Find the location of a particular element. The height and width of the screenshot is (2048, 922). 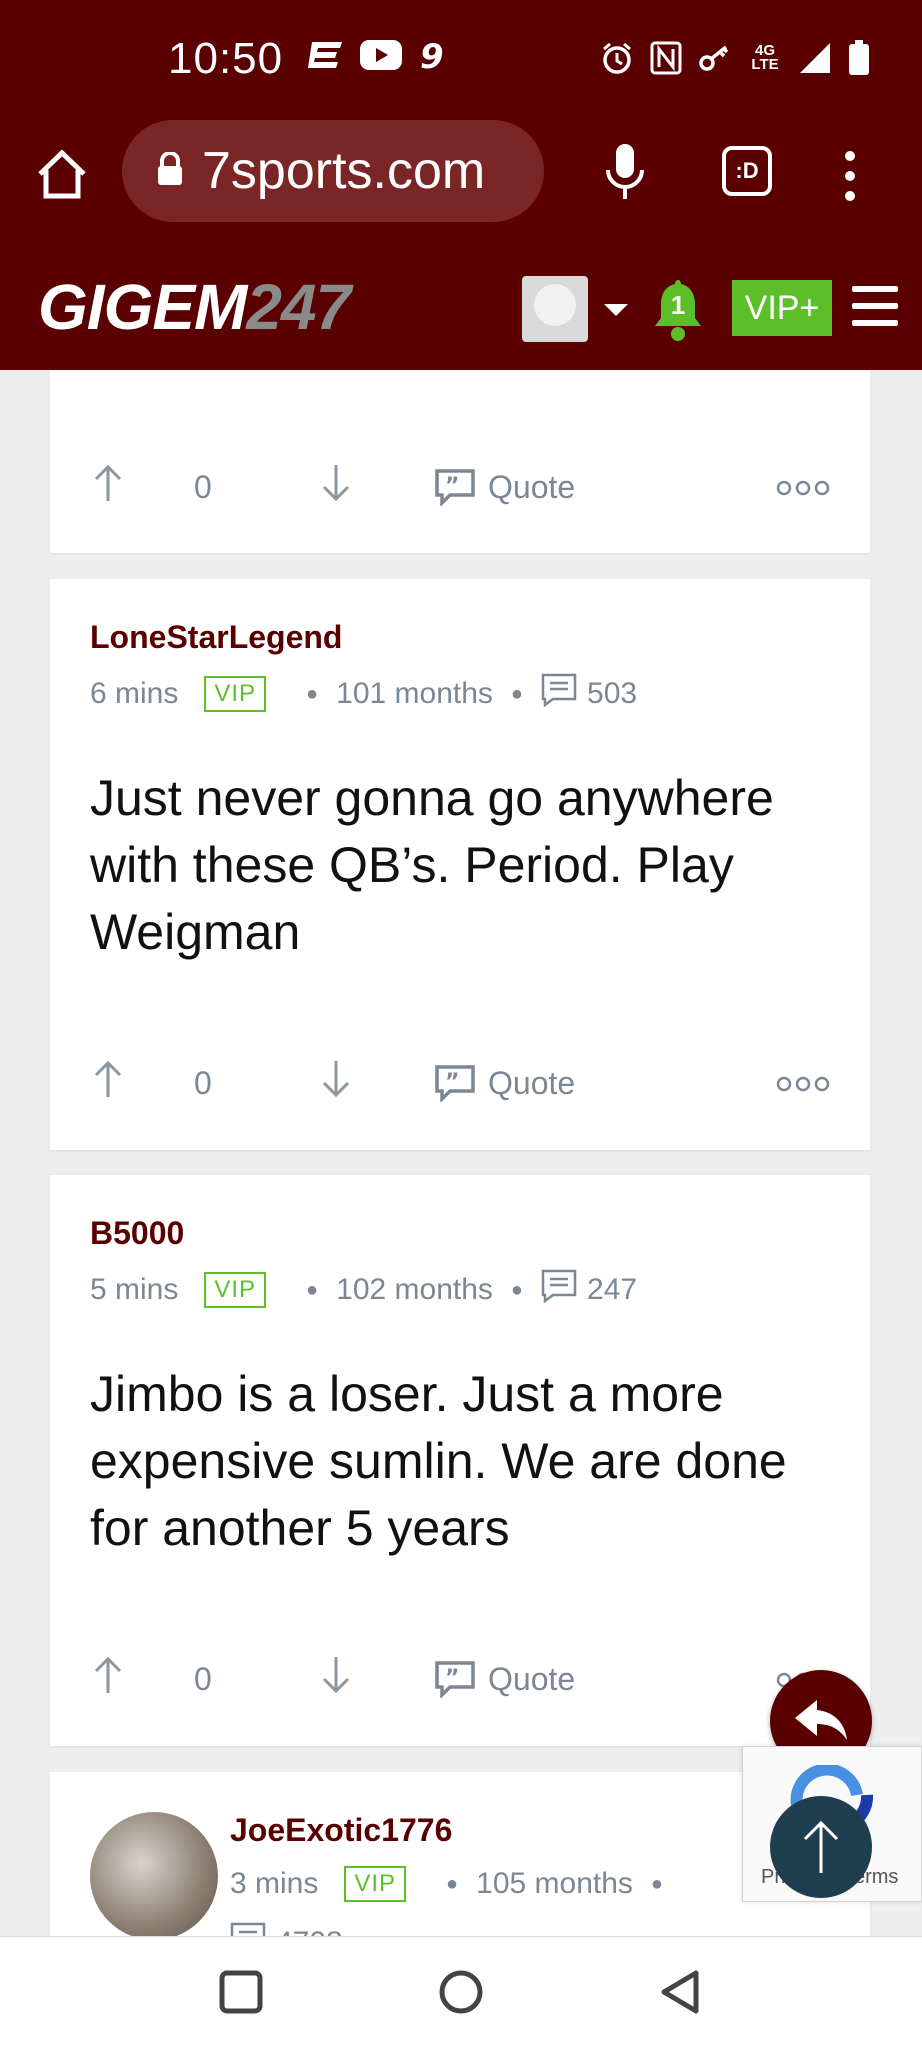

network-text: 4G LTE is located at coordinates (765, 57).